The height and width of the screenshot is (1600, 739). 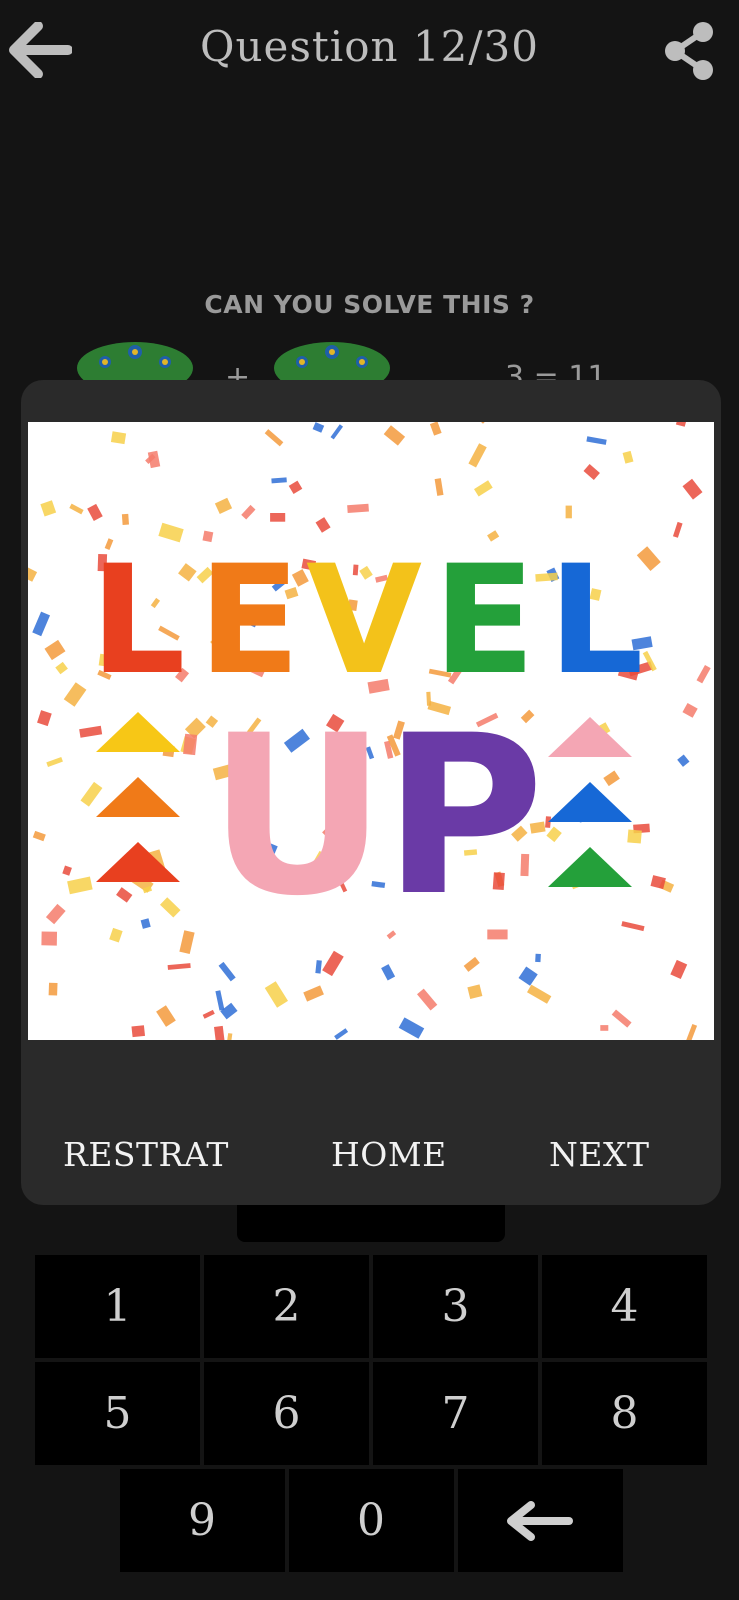 I want to click on next-button: NEXT, so click(x=599, y=1154).